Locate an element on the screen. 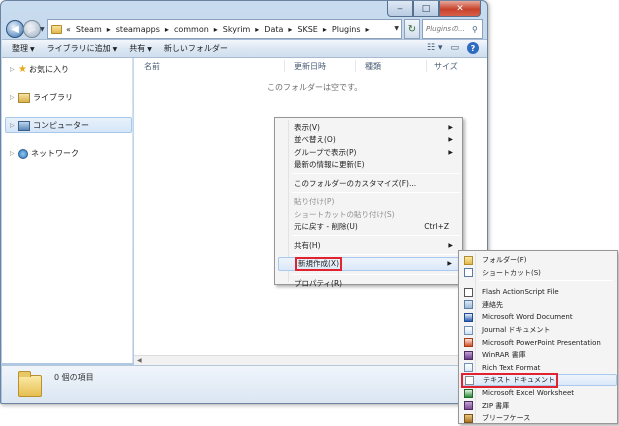  breadcrumb-item: Data is located at coordinates (273, 29).